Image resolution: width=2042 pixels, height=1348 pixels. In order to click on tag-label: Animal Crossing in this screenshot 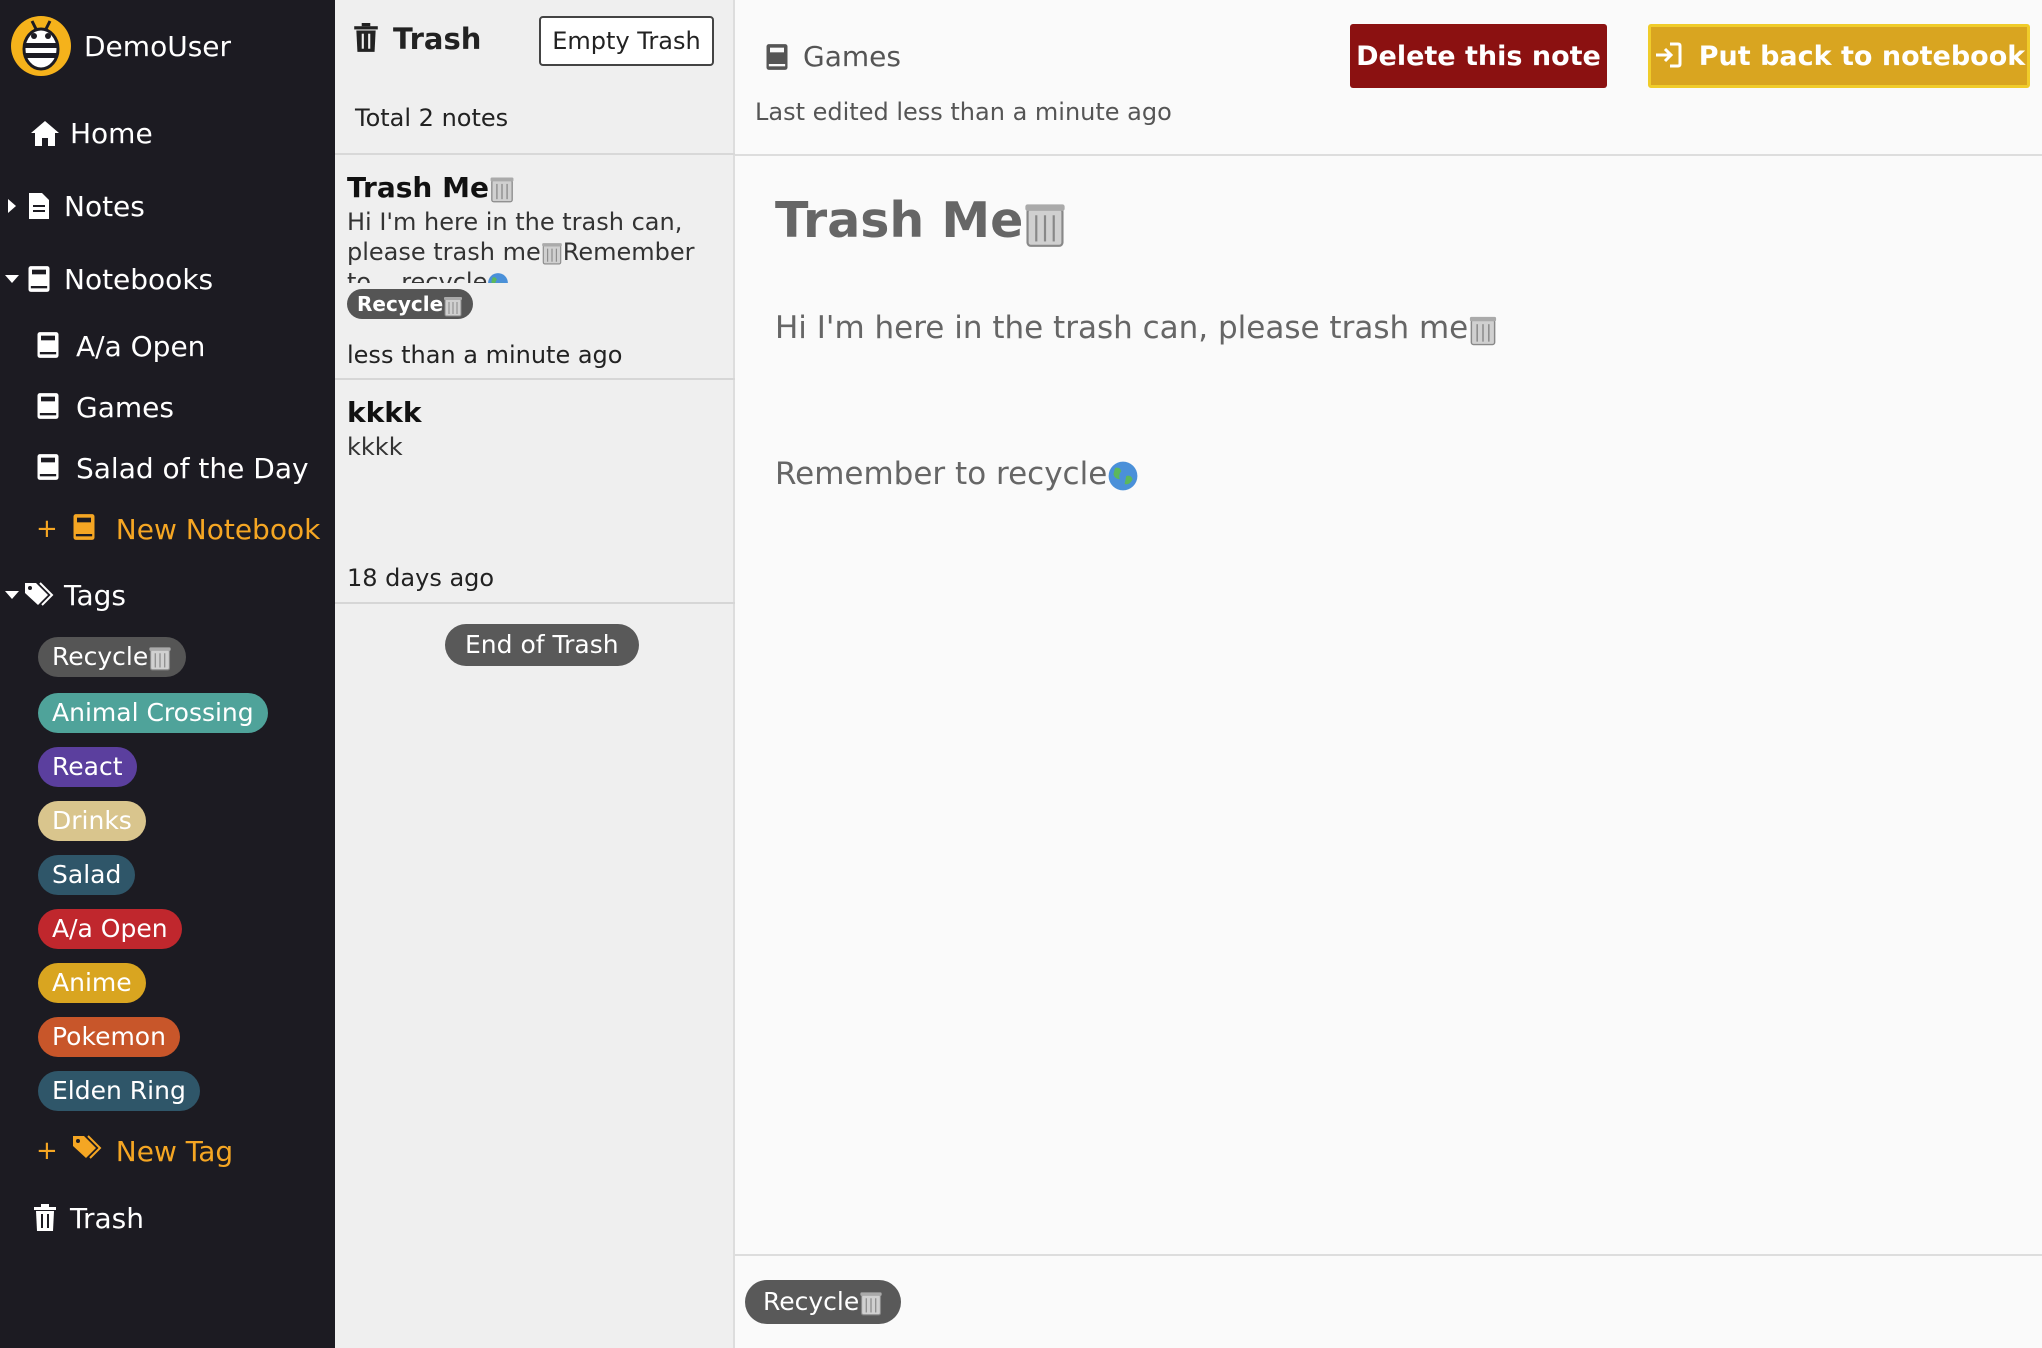, I will do `click(153, 712)`.